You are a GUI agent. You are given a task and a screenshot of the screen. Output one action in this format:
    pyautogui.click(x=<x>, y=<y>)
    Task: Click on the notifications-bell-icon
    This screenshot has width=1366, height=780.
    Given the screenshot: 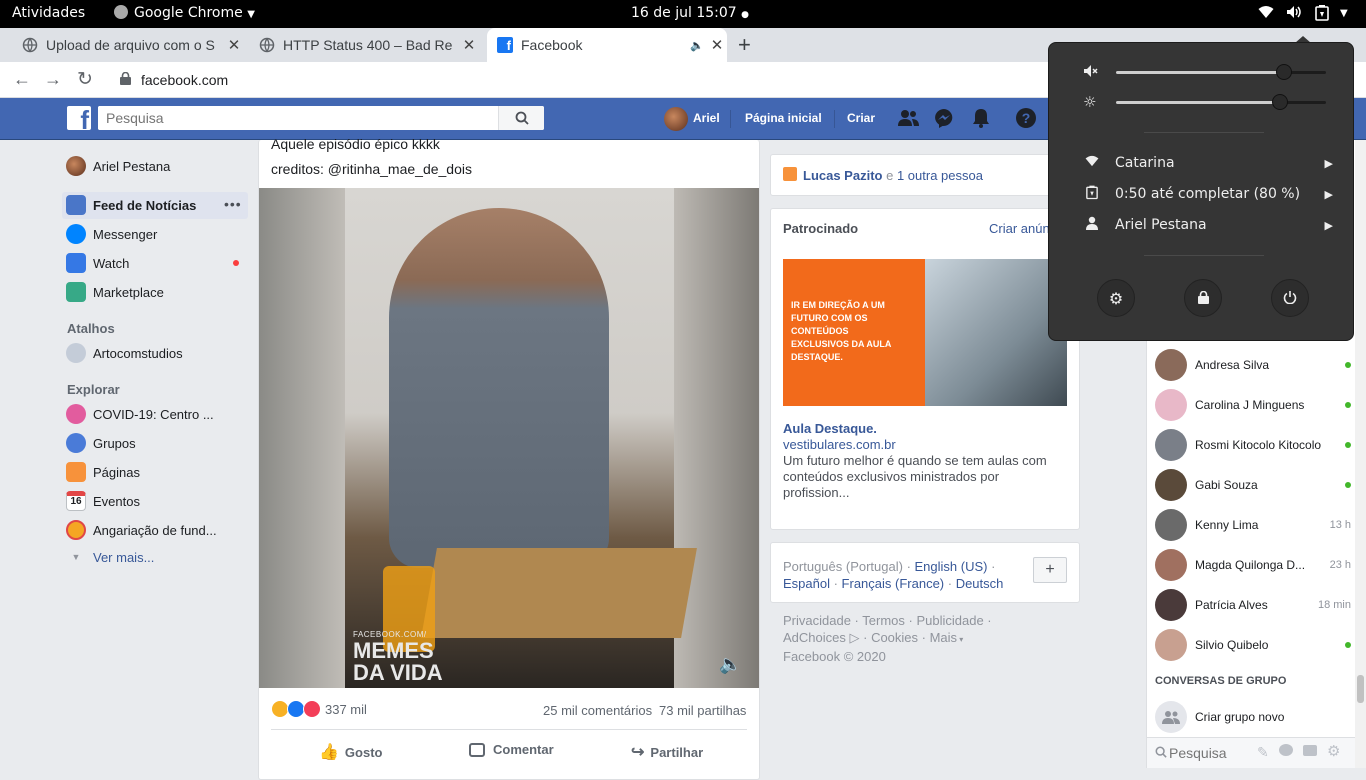 What is the action you would take?
    pyautogui.click(x=981, y=119)
    